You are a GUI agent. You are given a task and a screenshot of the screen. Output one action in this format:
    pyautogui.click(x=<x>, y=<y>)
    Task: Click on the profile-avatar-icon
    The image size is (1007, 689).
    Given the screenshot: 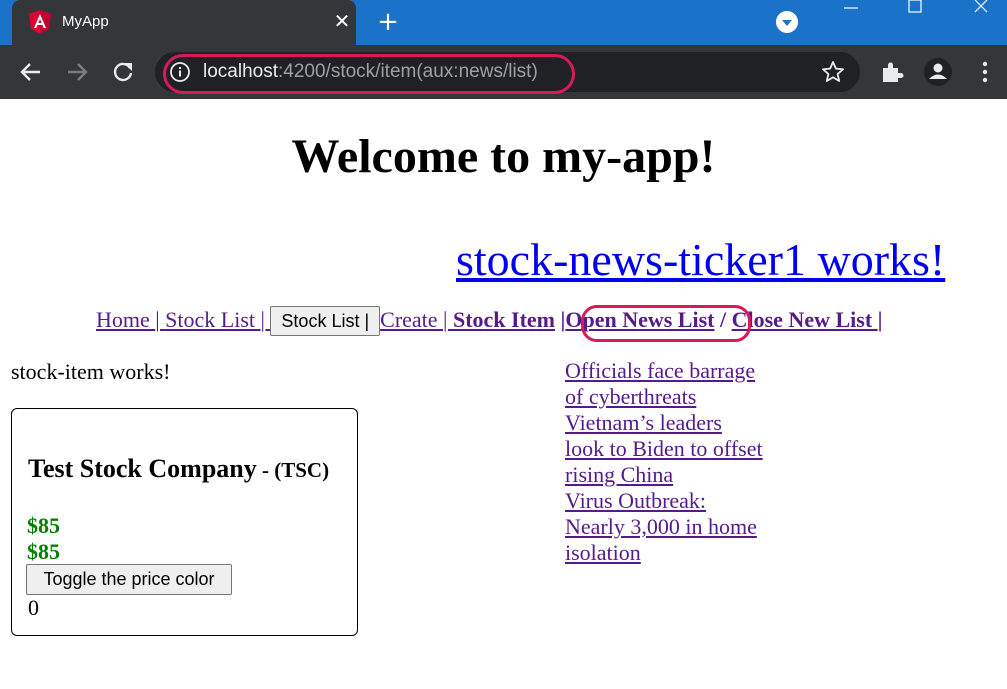 What is the action you would take?
    pyautogui.click(x=938, y=72)
    